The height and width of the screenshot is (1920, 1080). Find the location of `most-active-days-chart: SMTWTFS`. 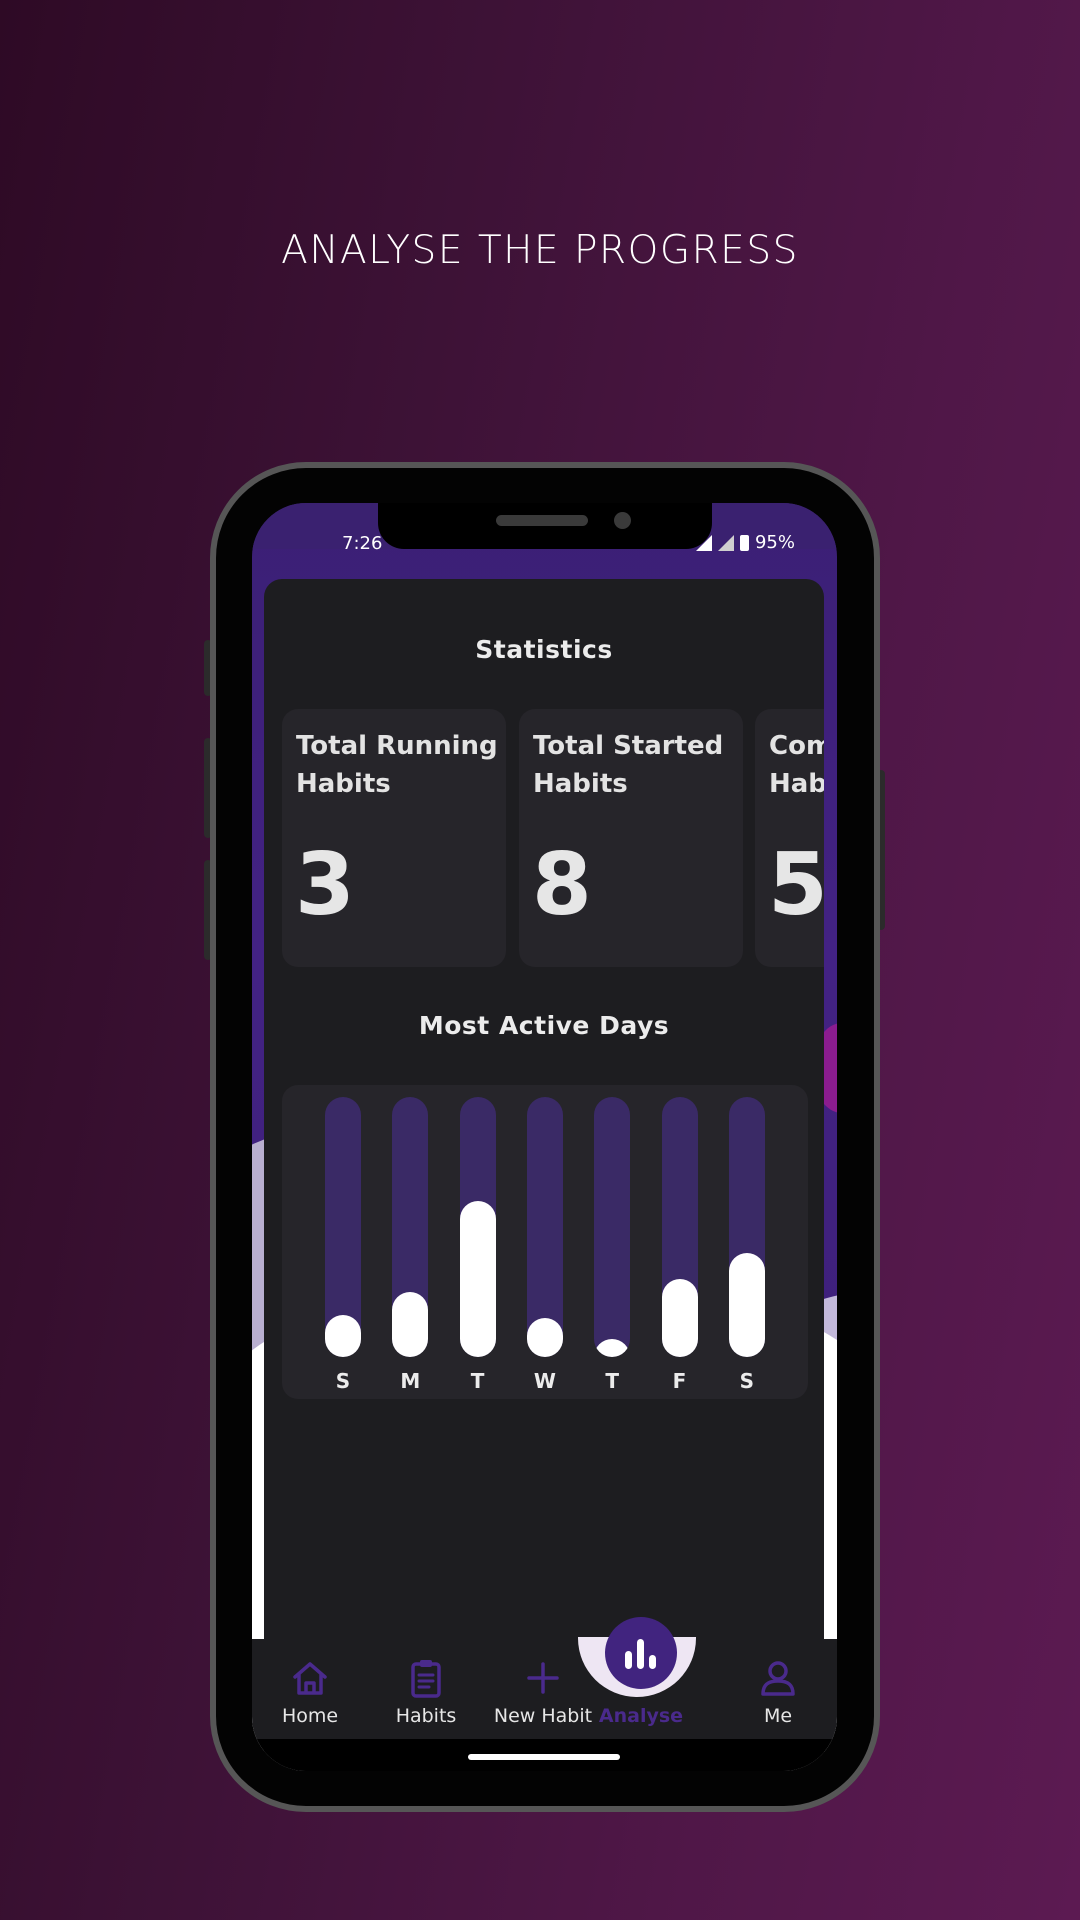

most-active-days-chart: SMTWTFS is located at coordinates (545, 1242).